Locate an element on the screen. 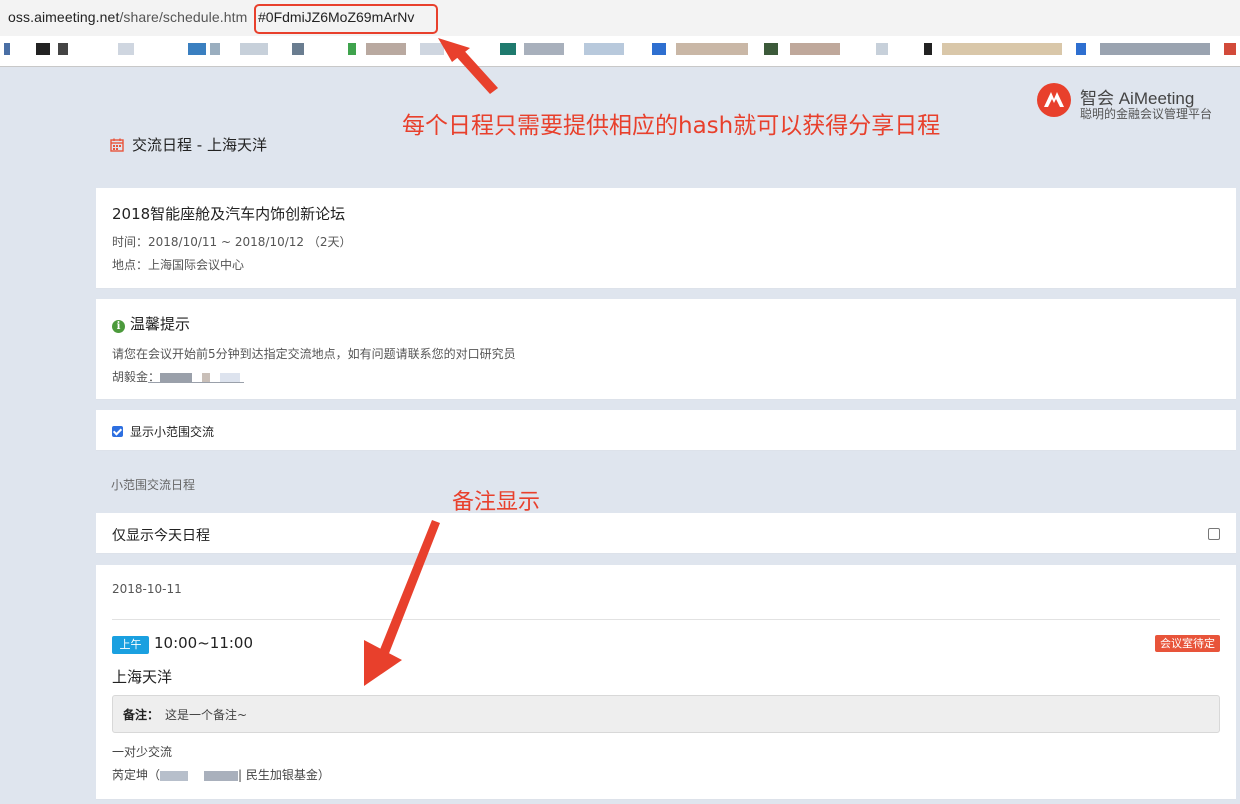  remark-annotation: 备注显示 is located at coordinates (496, 502).